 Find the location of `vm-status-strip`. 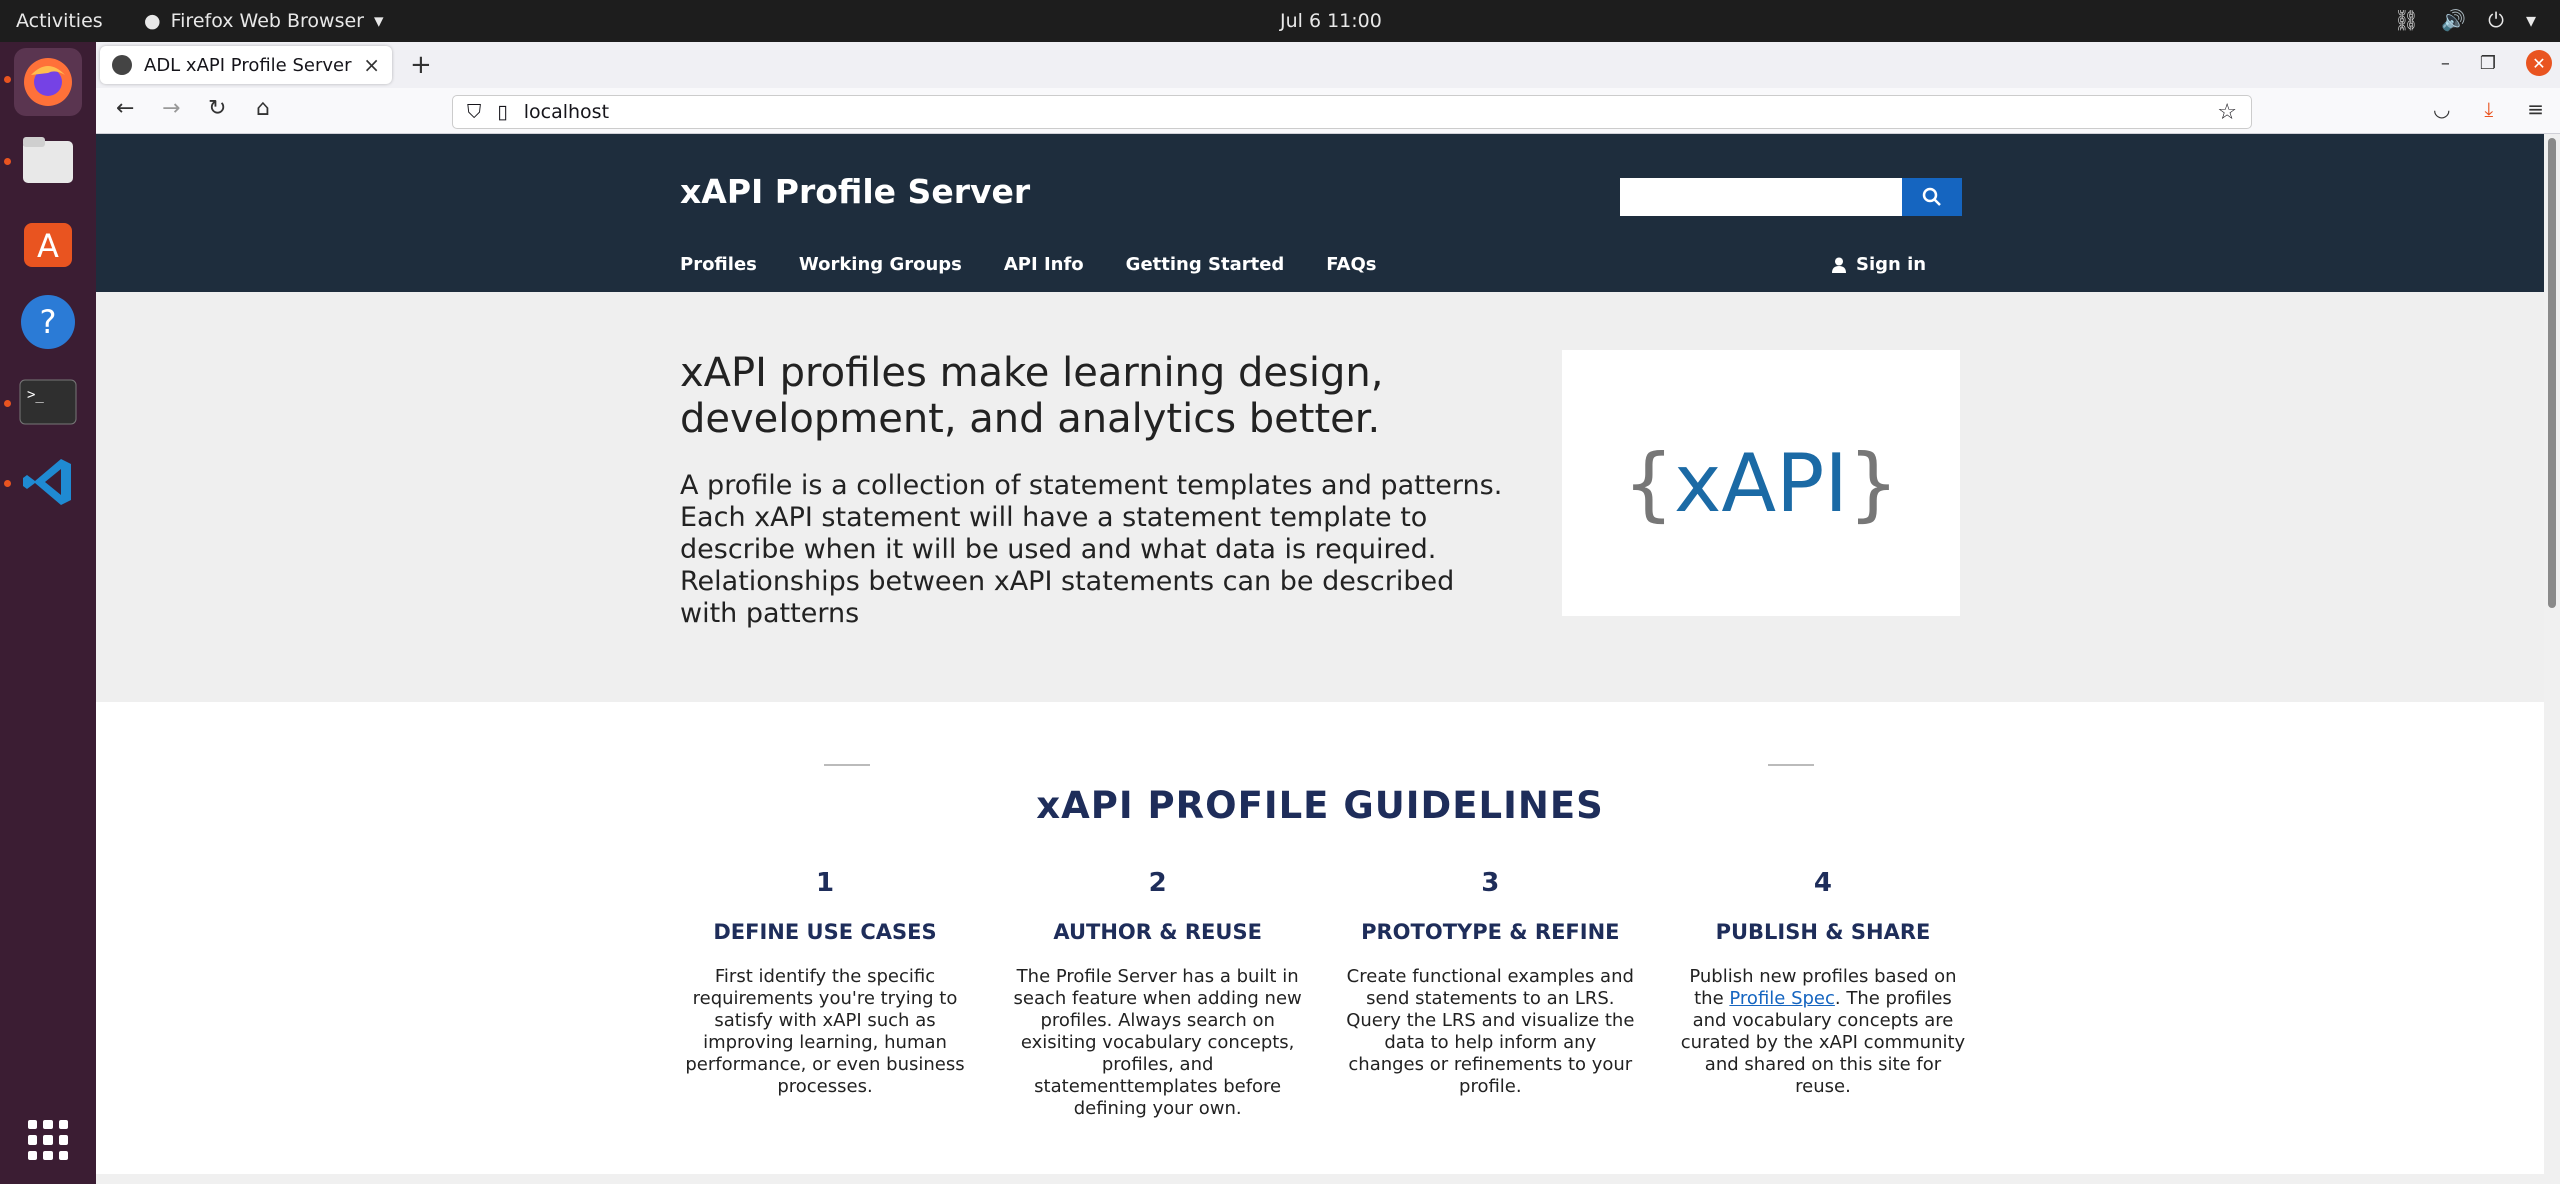

vm-status-strip is located at coordinates (1328, 1179).